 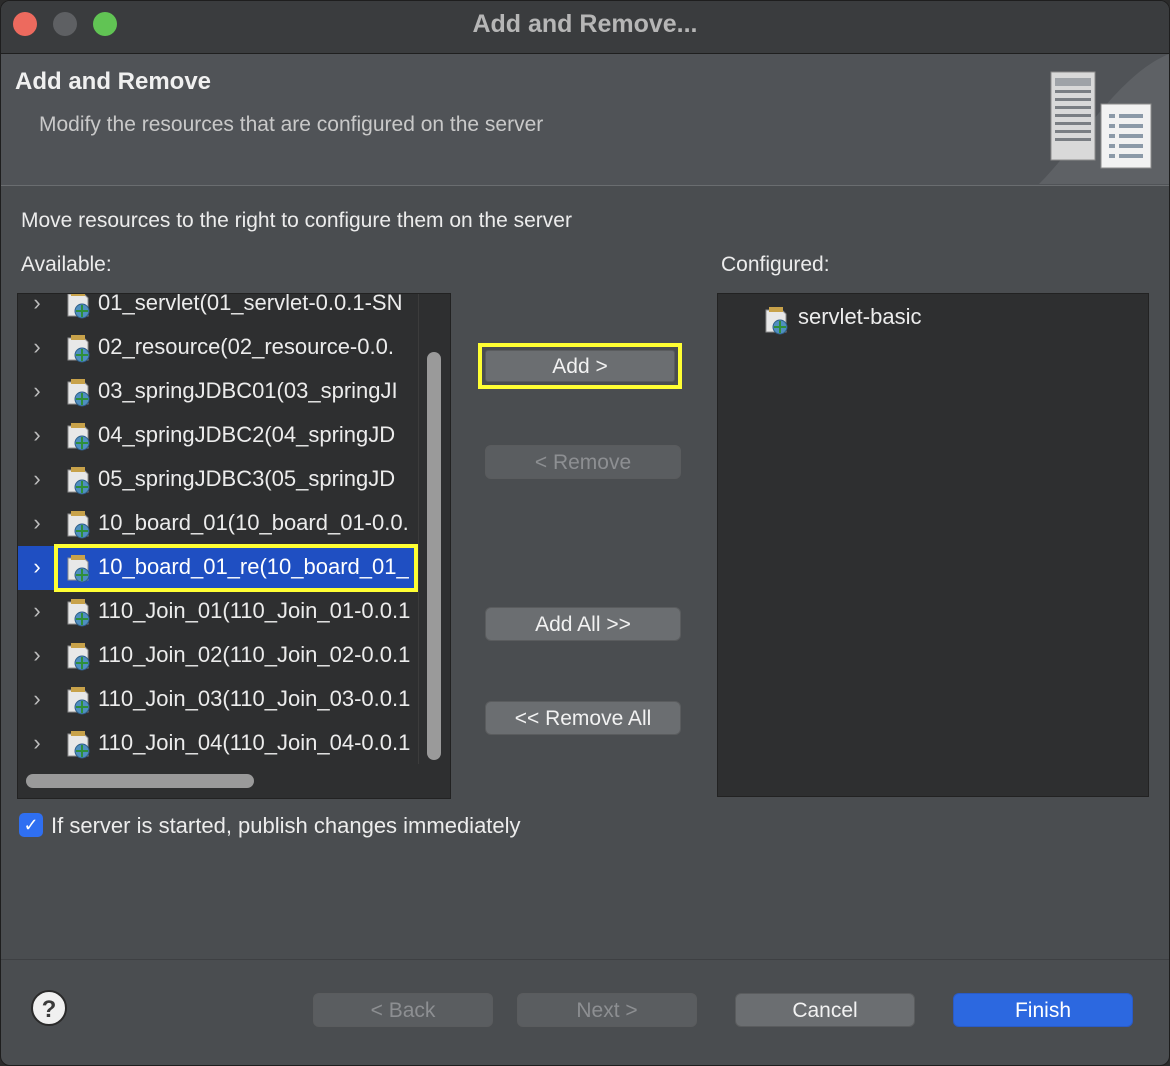 I want to click on available-item-label: 10_board_01(10_board_01-0.0., so click(x=253, y=522).